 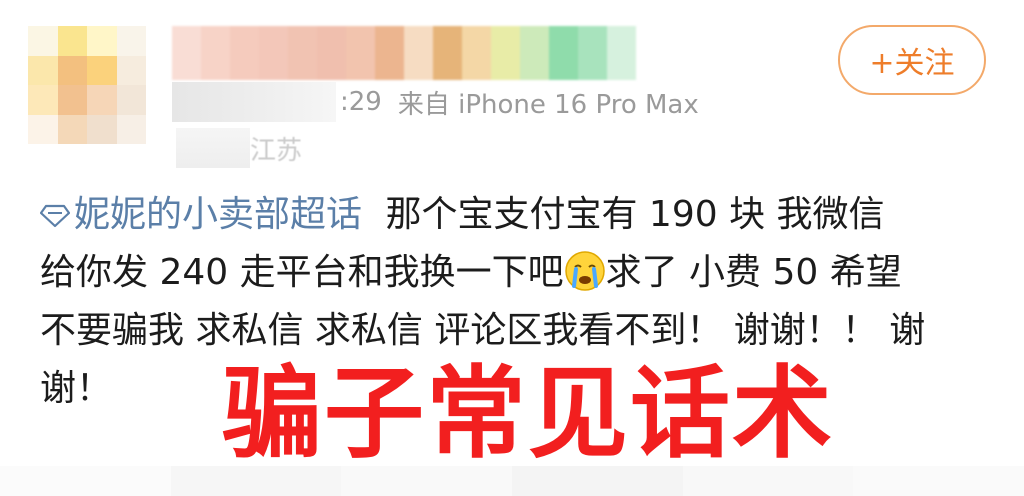 What do you see at coordinates (254, 102) in the screenshot?
I see `time-mosaic` at bounding box center [254, 102].